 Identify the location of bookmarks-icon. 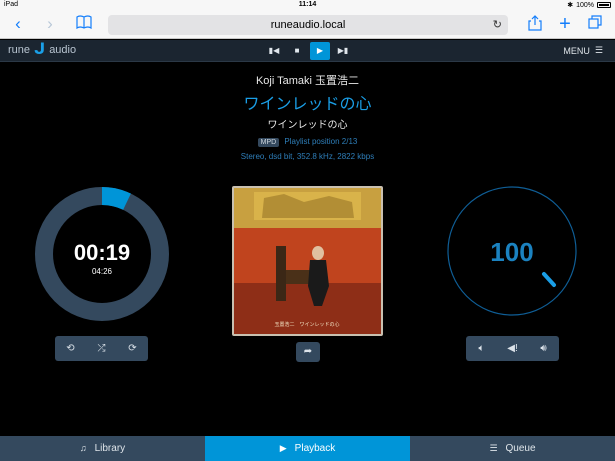
(84, 25).